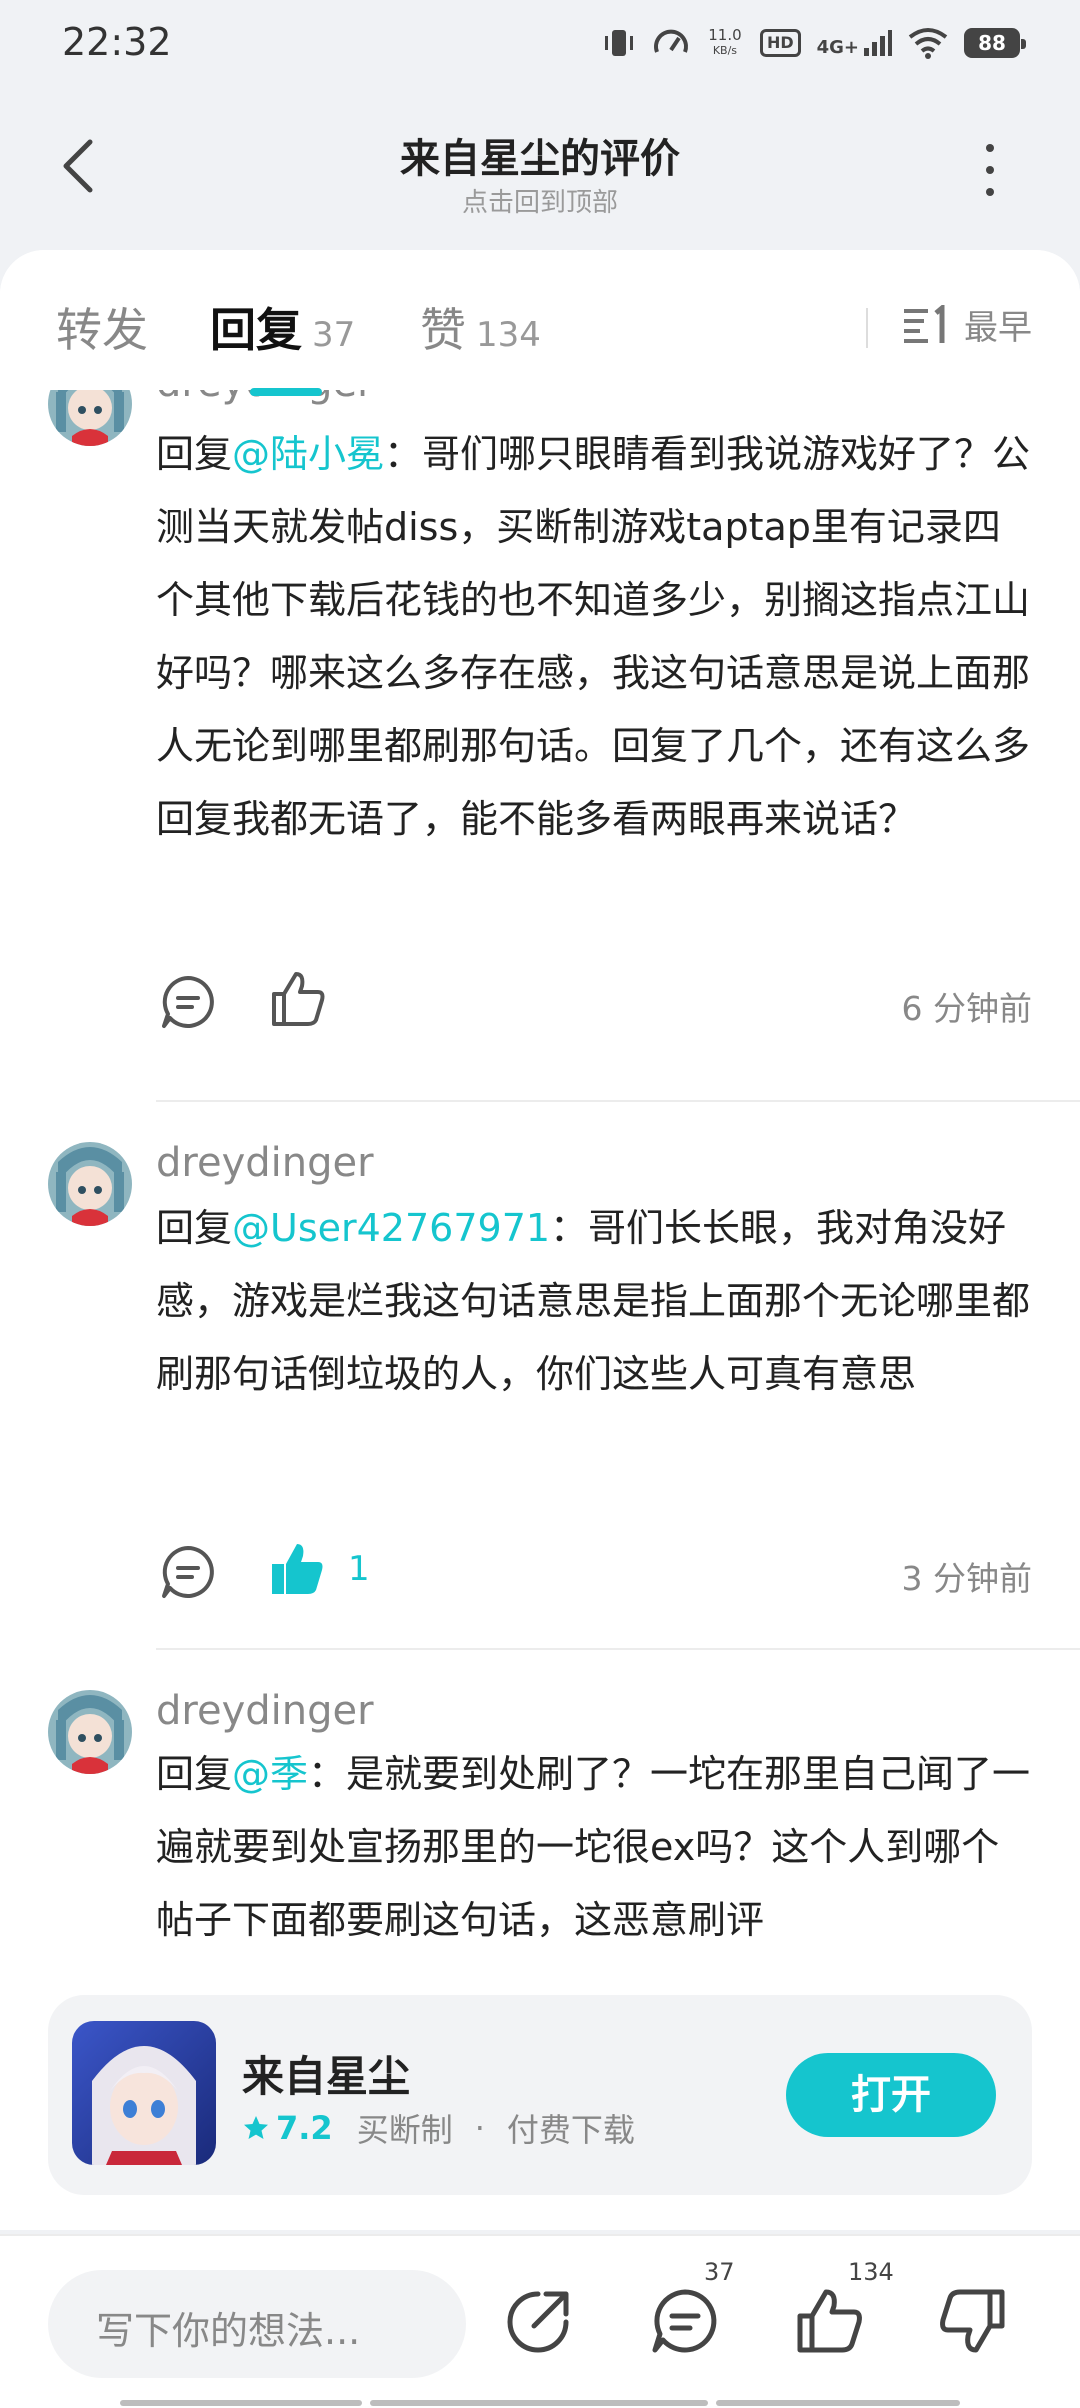 This screenshot has height=2408, width=1080. What do you see at coordinates (725, 35) in the screenshot?
I see `speed-value: 11.0` at bounding box center [725, 35].